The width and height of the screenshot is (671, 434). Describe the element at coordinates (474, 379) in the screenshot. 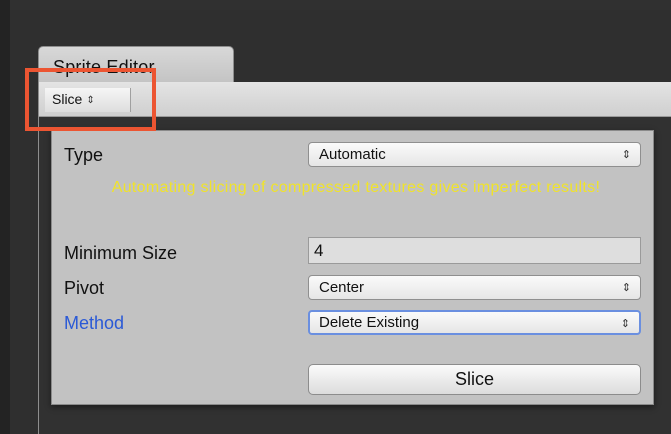

I see `slice-button: Slice` at that location.